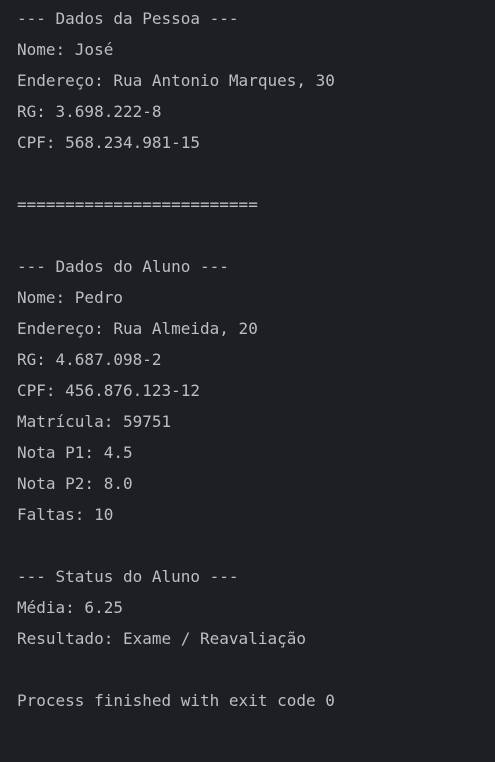 The width and height of the screenshot is (495, 762). Describe the element at coordinates (128, 18) in the screenshot. I see `console-line-pessoa-header: --- Dados da Pessoa ---` at that location.